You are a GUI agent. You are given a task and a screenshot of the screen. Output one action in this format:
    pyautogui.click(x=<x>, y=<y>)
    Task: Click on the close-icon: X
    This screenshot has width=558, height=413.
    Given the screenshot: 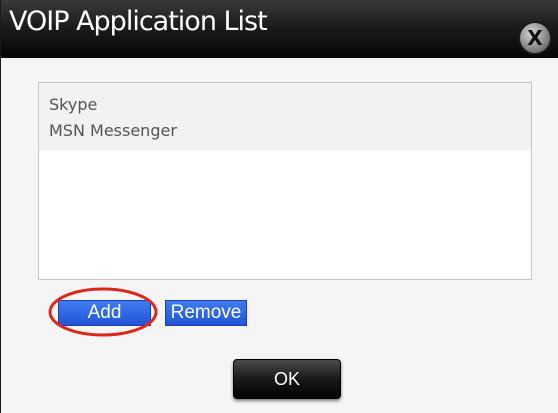 What is the action you would take?
    pyautogui.click(x=535, y=38)
    